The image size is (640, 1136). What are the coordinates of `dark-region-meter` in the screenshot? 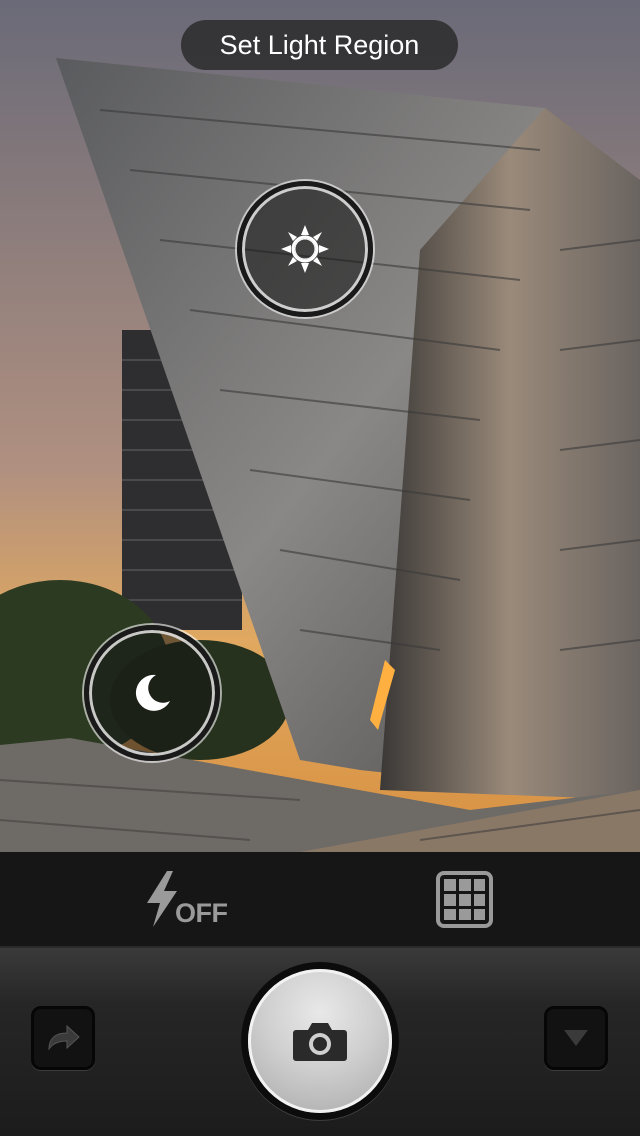 It's located at (152, 693).